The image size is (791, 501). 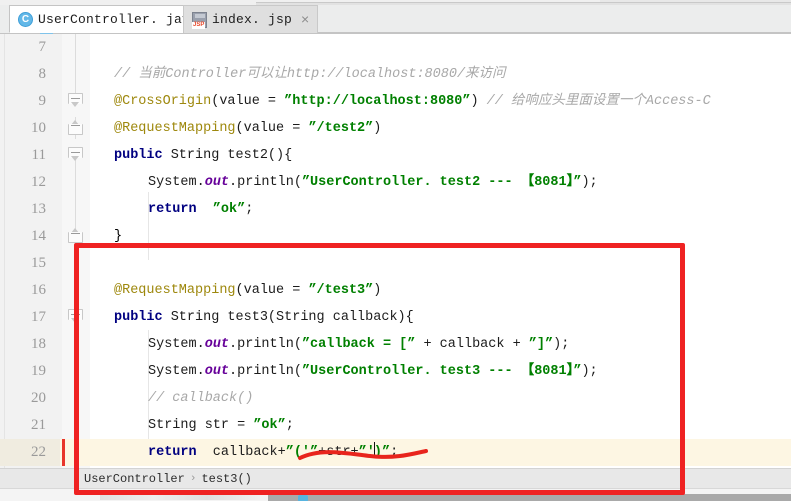 What do you see at coordinates (395, 128) in the screenshot?
I see `code-line: 10 @RequestMapping(value = ”/test2”)` at bounding box center [395, 128].